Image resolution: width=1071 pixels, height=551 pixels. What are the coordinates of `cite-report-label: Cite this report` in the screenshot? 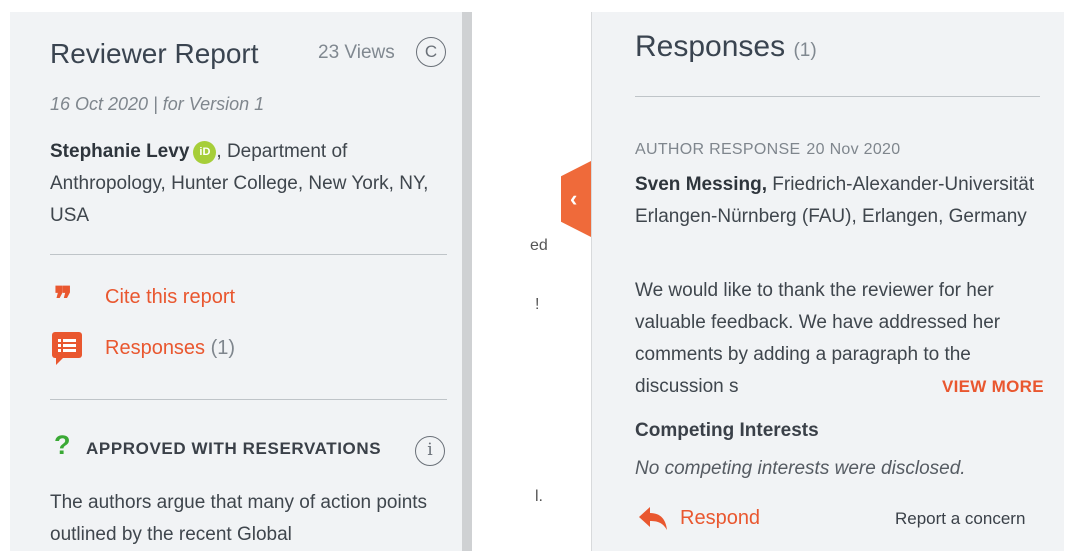 It's located at (170, 297).